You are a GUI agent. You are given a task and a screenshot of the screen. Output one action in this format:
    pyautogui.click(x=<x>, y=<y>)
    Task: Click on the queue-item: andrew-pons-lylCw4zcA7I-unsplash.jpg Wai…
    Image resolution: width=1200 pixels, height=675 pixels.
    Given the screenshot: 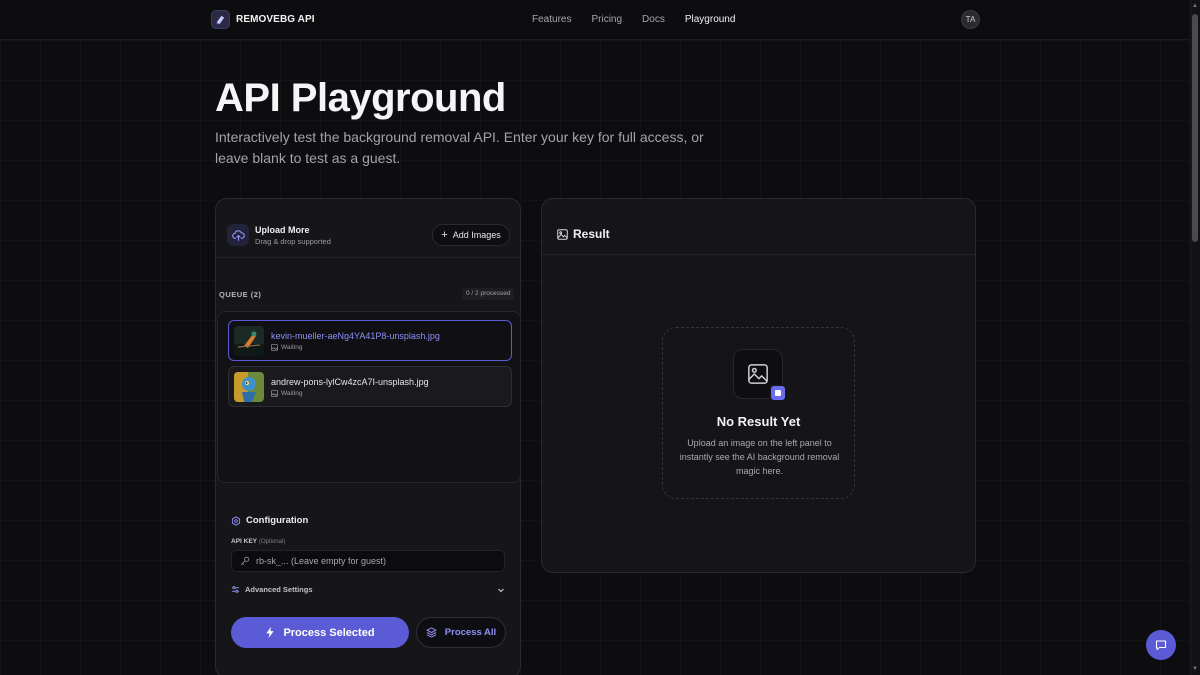 What is the action you would take?
    pyautogui.click(x=370, y=386)
    